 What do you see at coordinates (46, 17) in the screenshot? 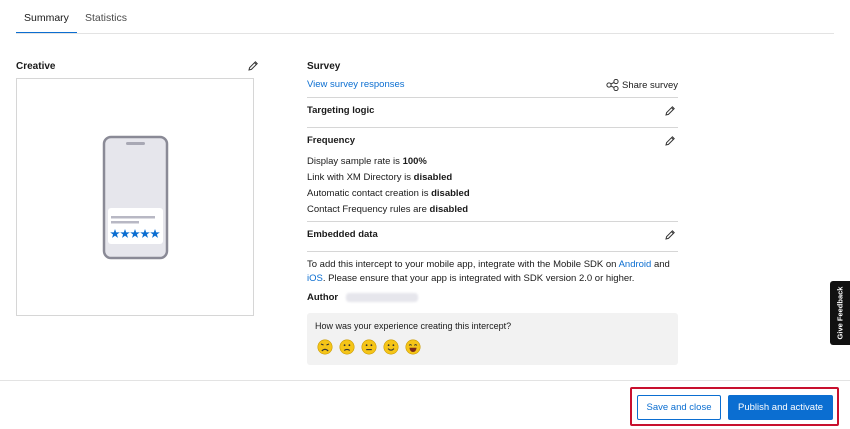
I see `tab-summary: Summary` at bounding box center [46, 17].